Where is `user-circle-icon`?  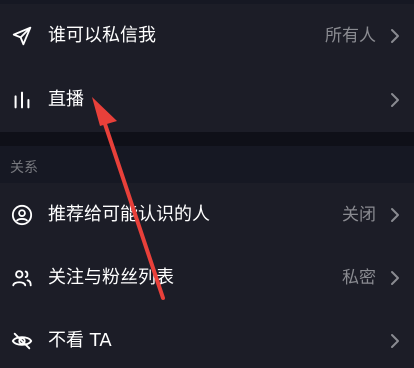 user-circle-icon is located at coordinates (22, 215).